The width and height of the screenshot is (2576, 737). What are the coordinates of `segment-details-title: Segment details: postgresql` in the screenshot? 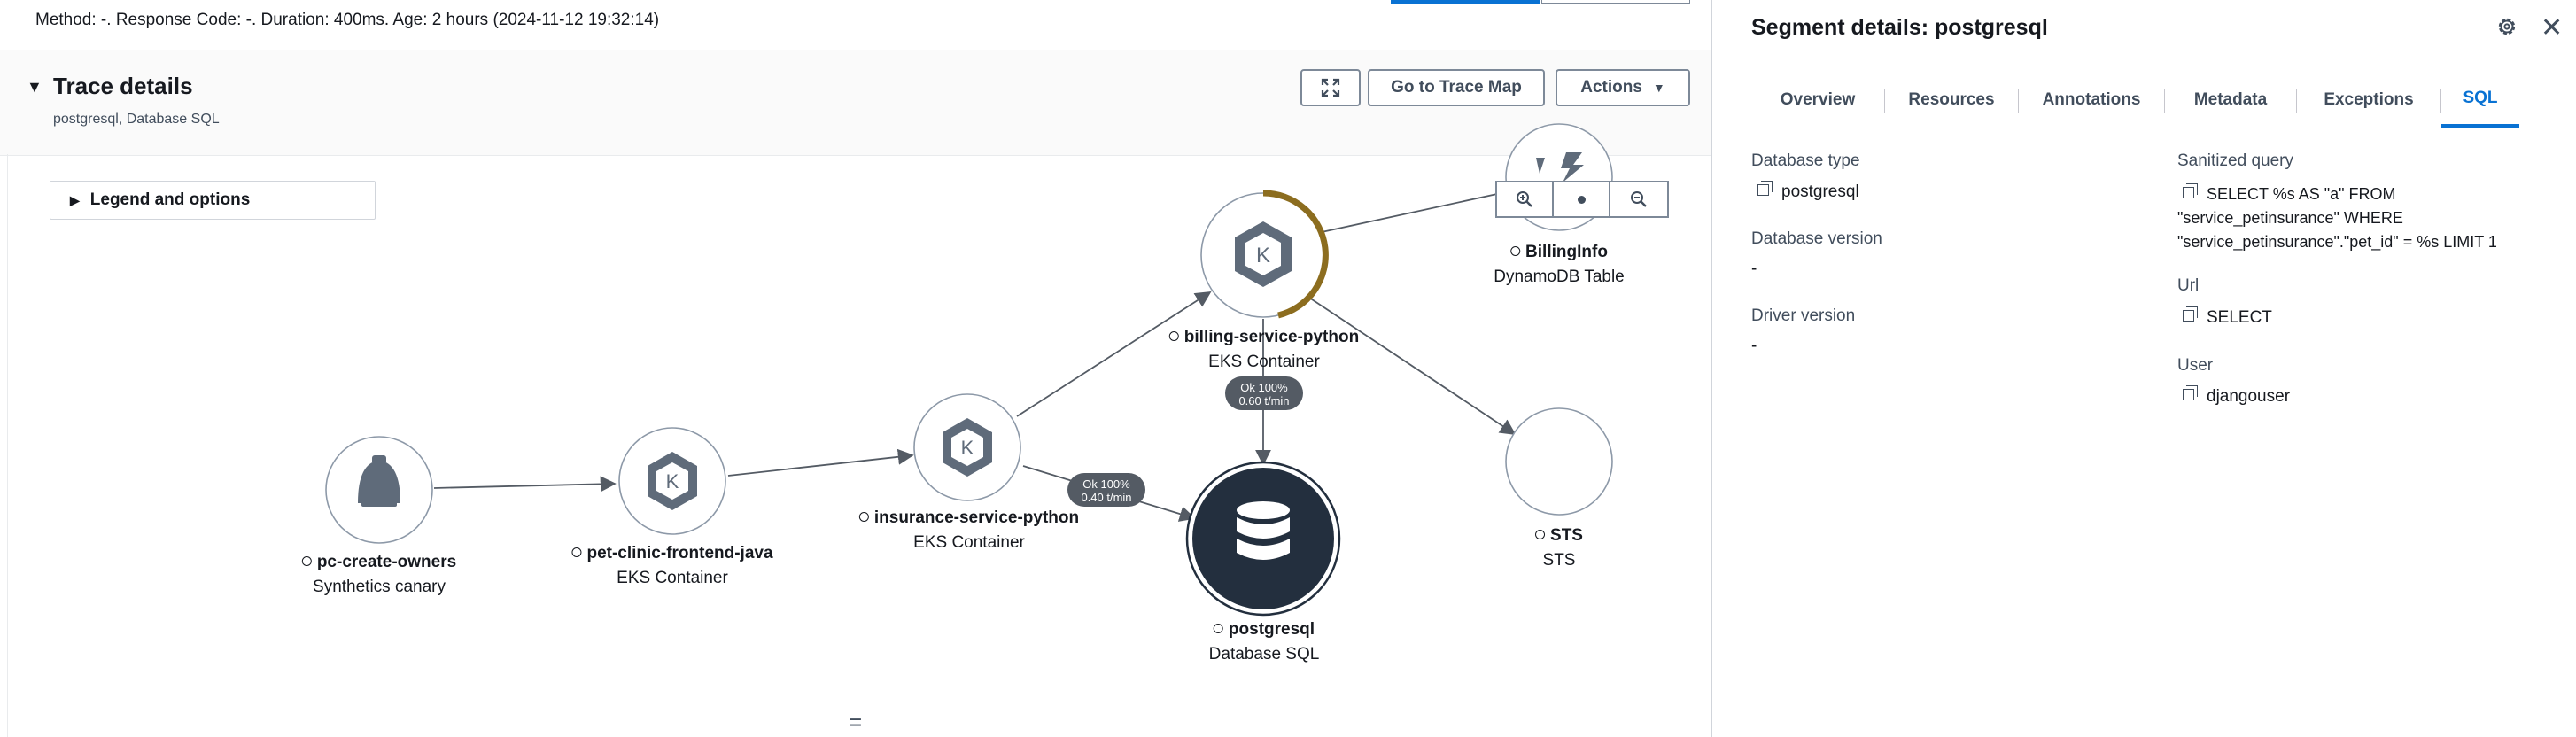 It's located at (1899, 27).